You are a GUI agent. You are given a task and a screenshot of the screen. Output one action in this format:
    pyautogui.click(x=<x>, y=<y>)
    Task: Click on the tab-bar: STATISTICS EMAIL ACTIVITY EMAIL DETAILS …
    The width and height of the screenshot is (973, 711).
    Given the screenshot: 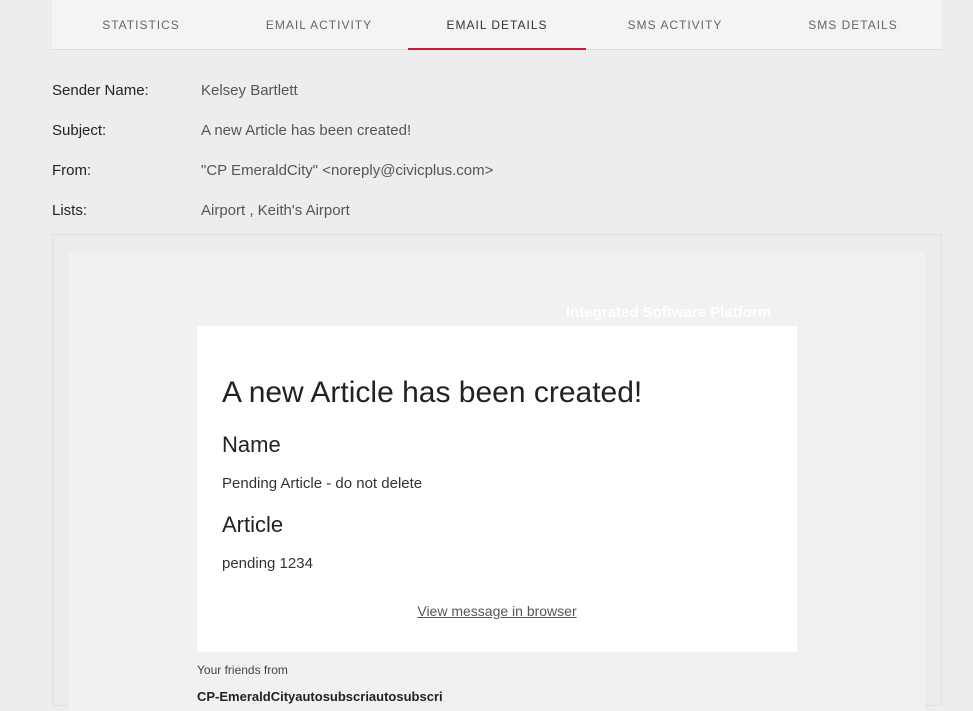 What is the action you would take?
    pyautogui.click(x=497, y=25)
    